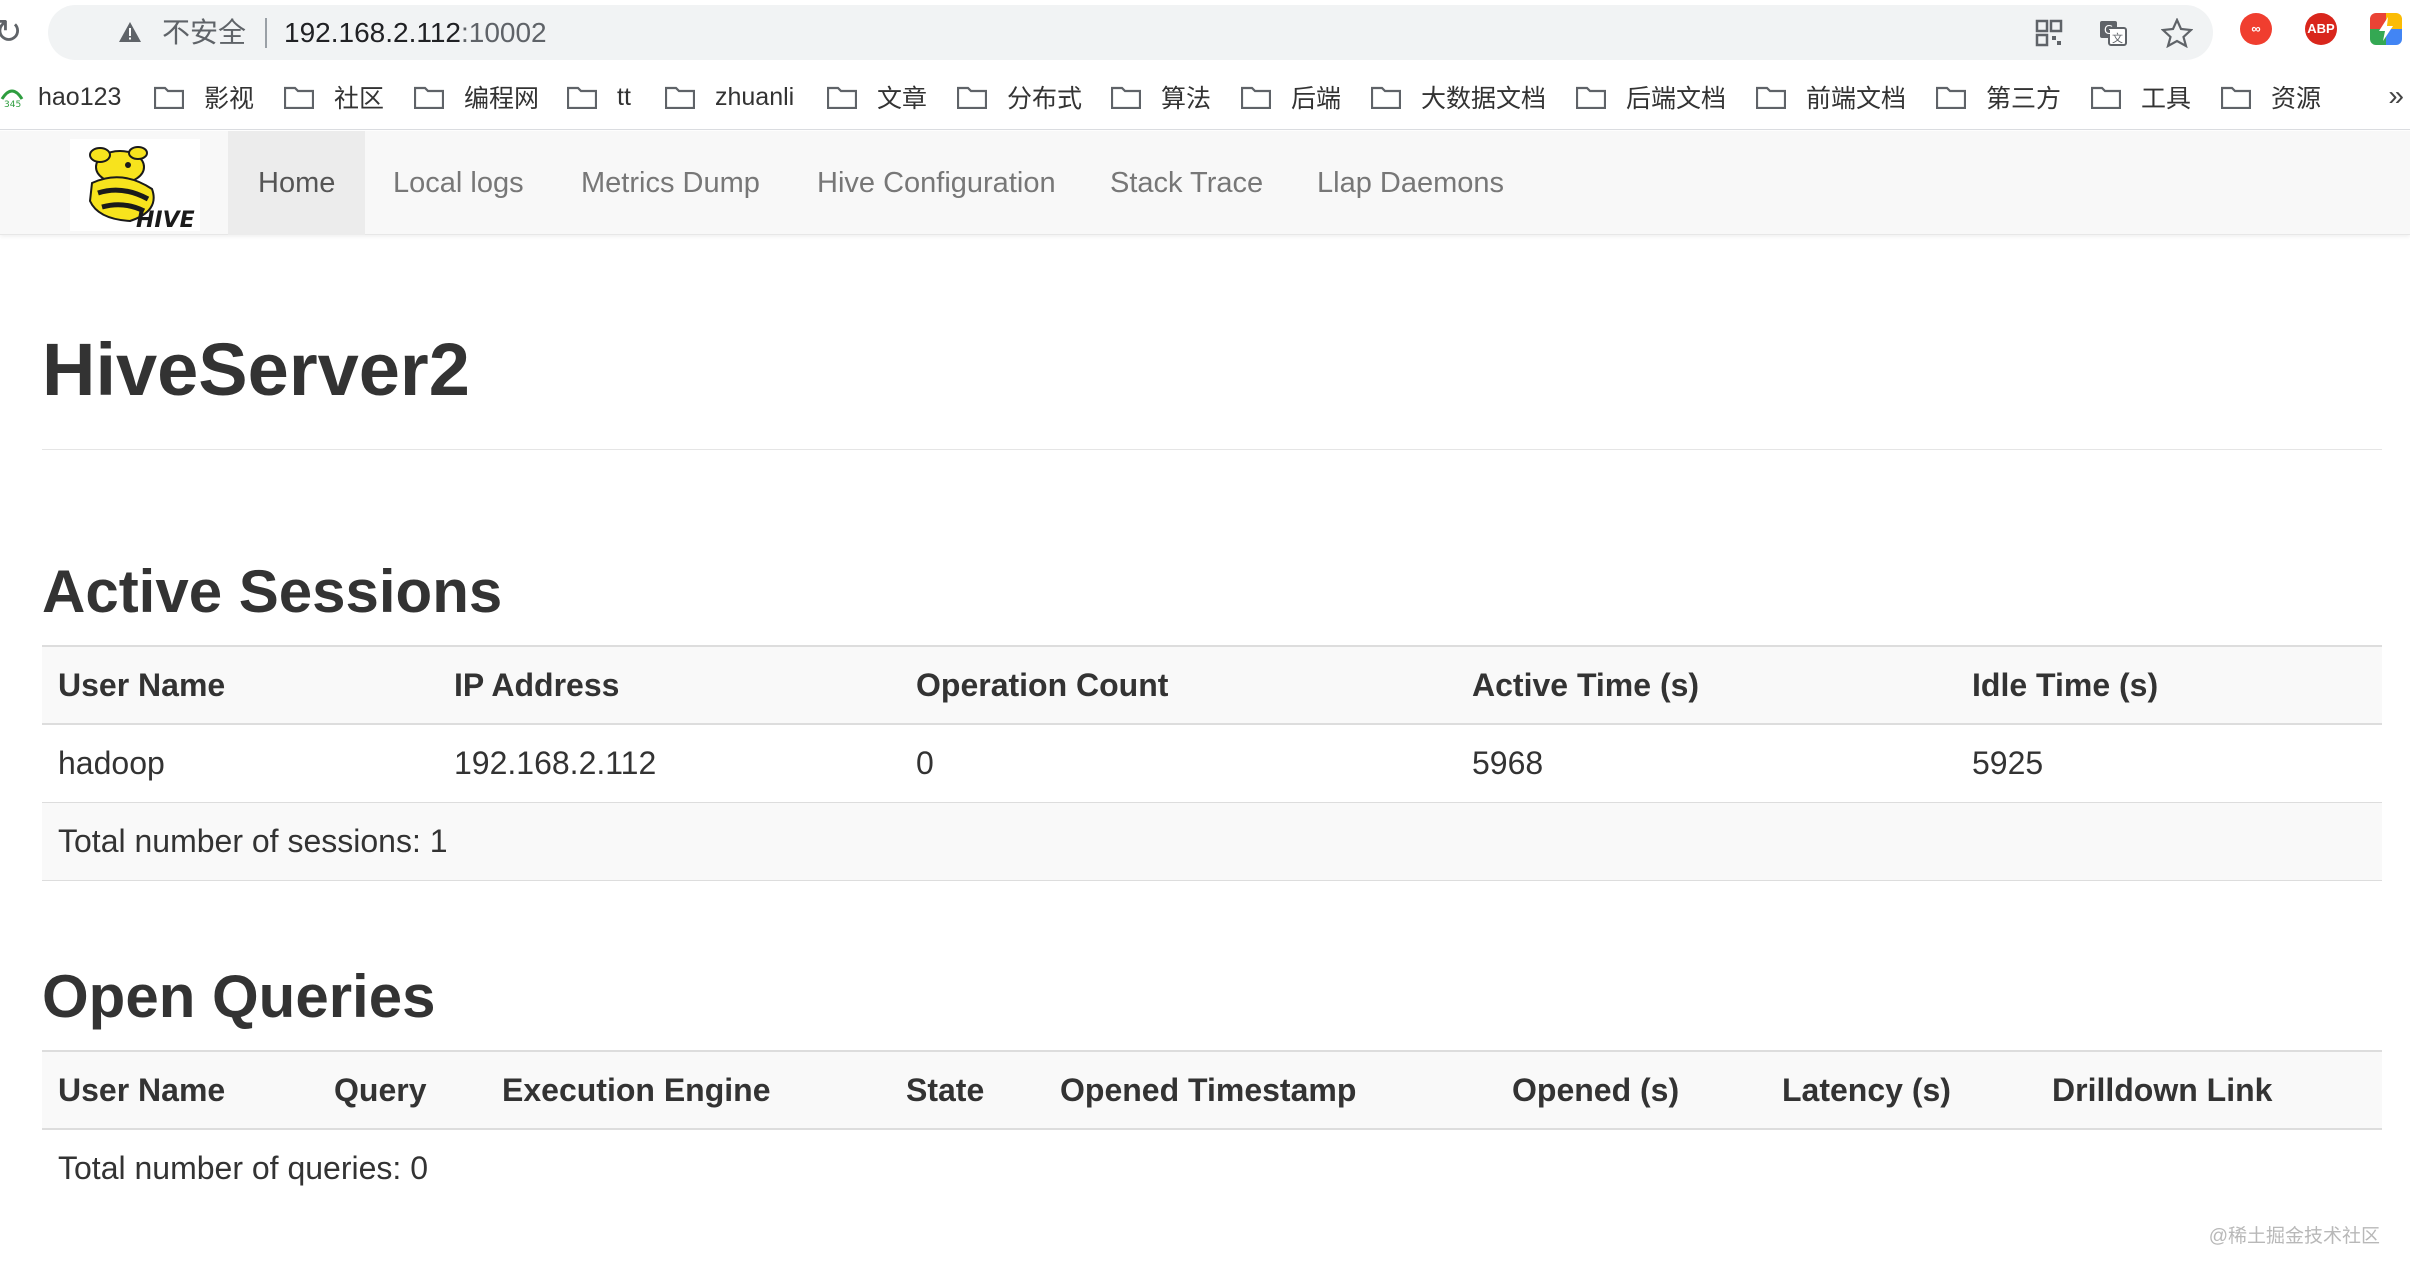 This screenshot has height=1276, width=2410. I want to click on bookmark-label: 编程网, so click(502, 99).